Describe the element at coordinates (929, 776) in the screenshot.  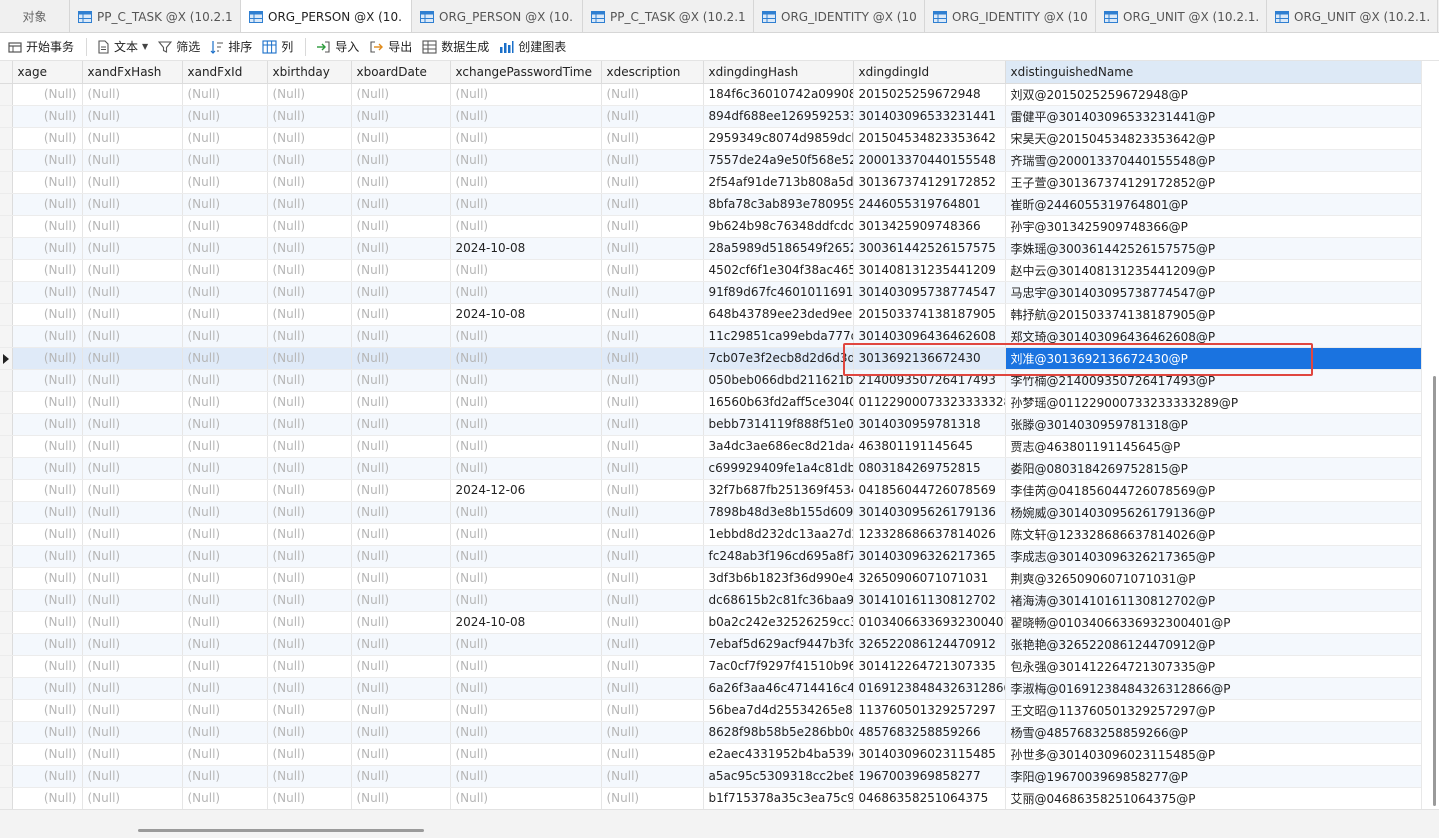
I see `cell-xdingdingId: 1967003969858277` at that location.